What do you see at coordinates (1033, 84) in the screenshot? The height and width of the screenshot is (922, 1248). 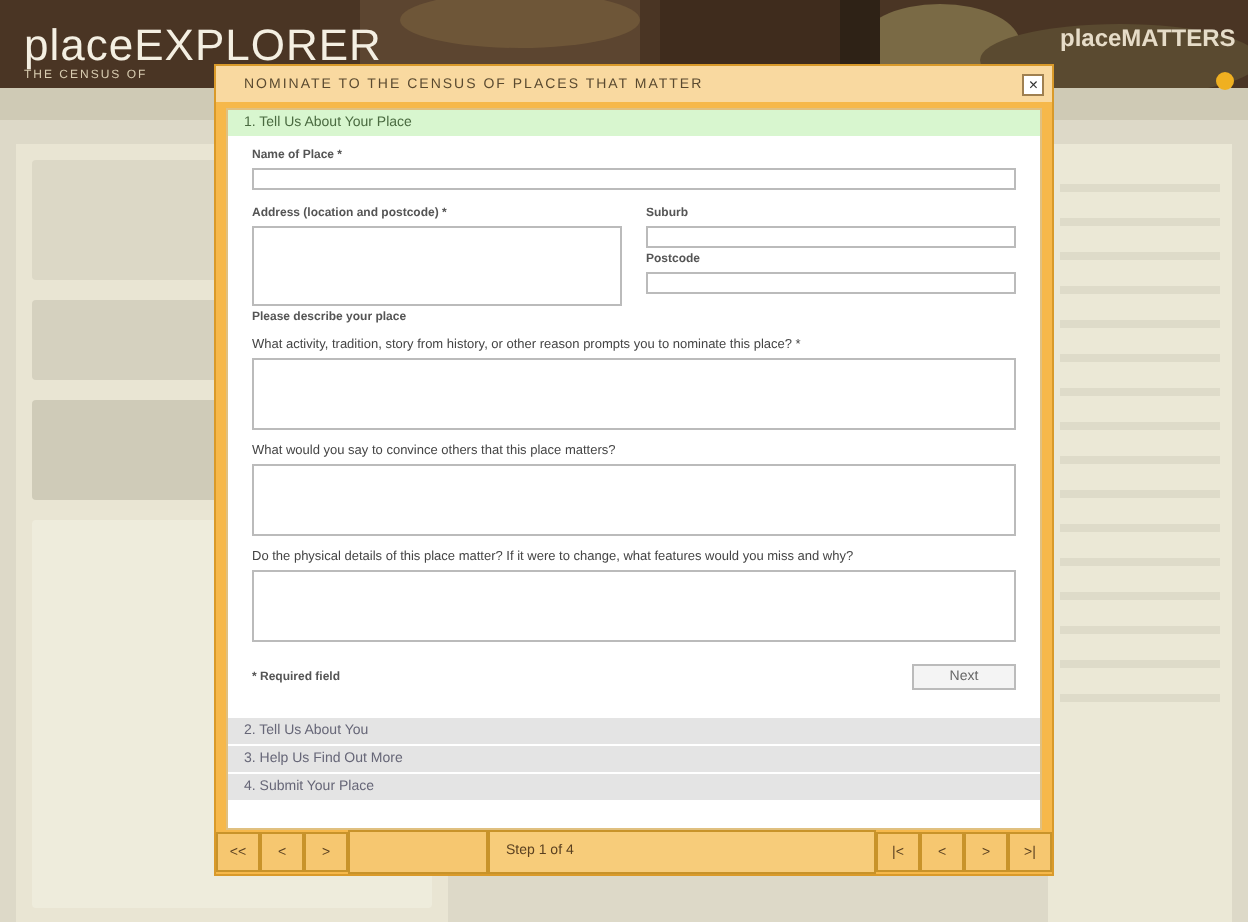 I see `close-button: ×` at bounding box center [1033, 84].